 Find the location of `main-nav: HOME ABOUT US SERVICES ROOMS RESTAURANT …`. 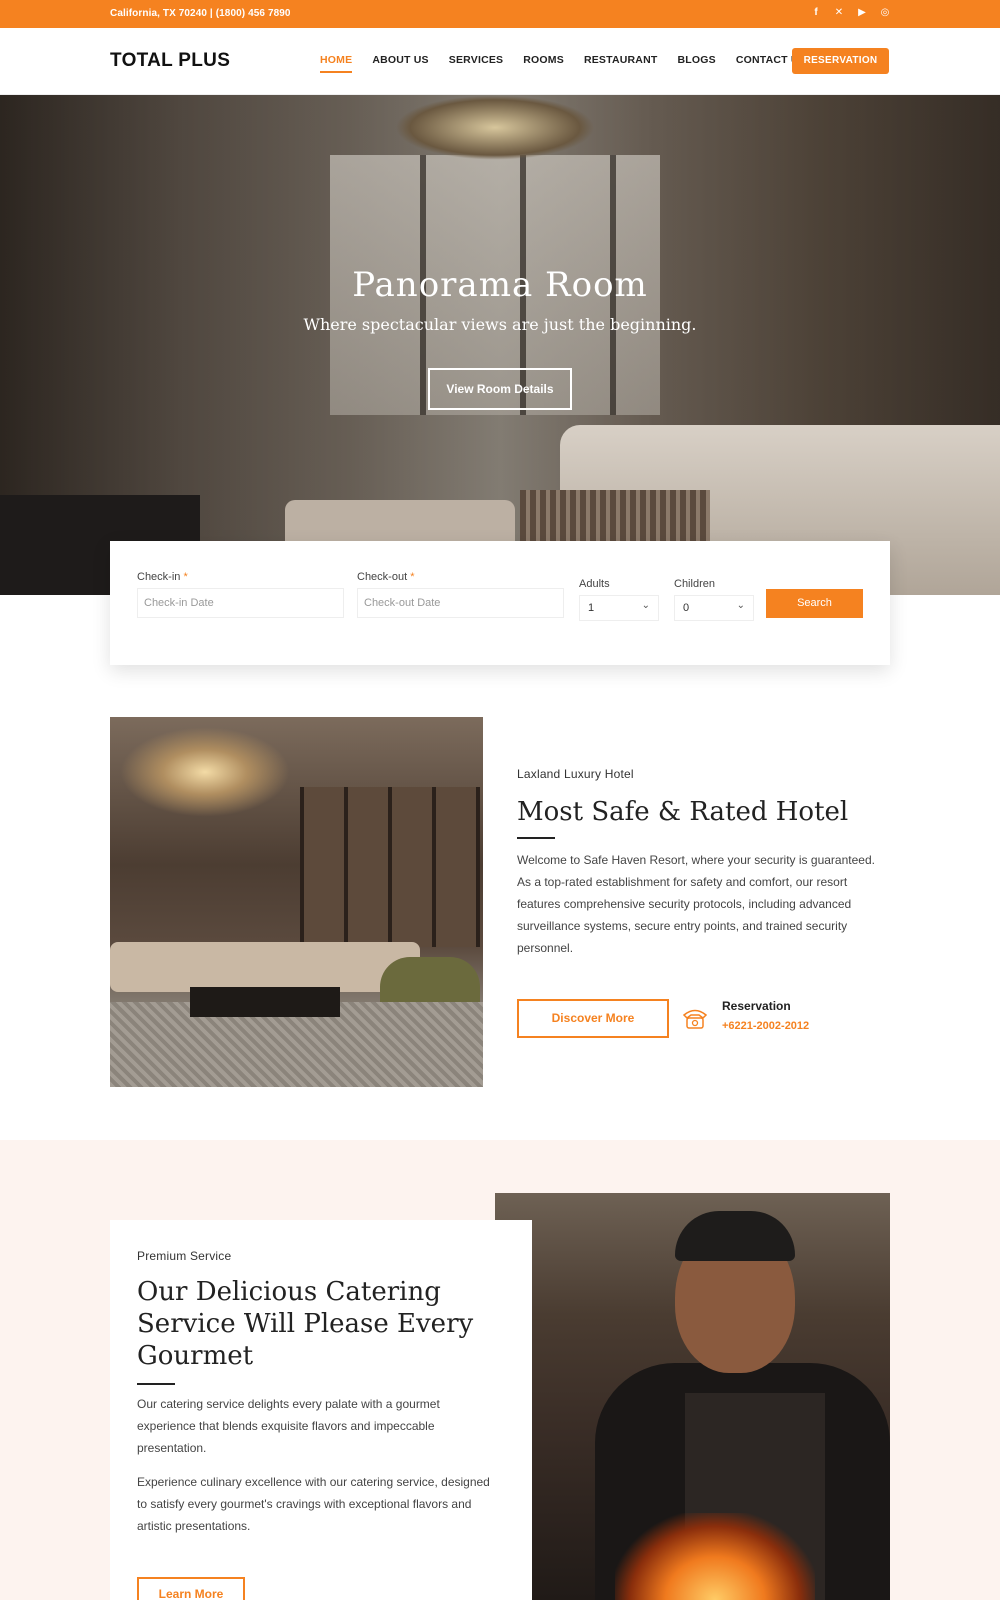

main-nav: HOME ABOUT US SERVICES ROOMS RESTAURANT … is located at coordinates (573, 63).